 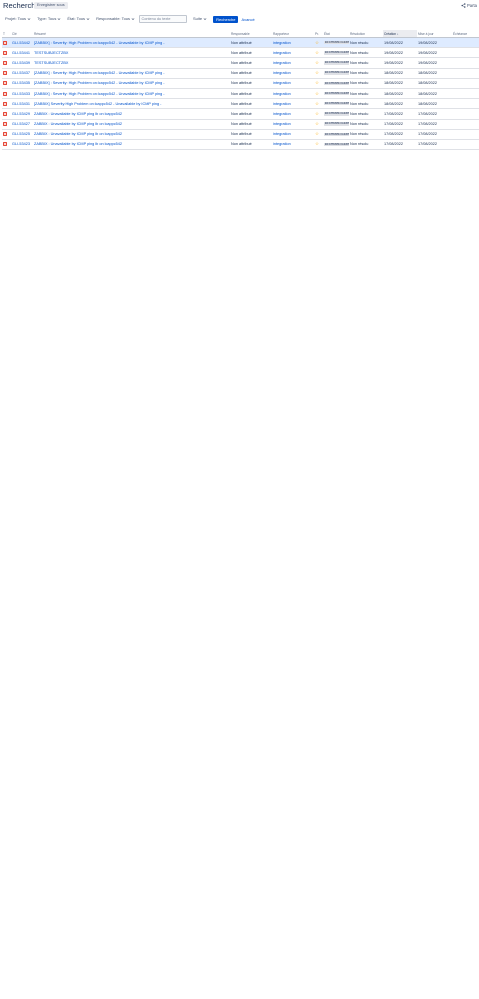 I want to click on issue-key-link: GLI-53441, so click(x=21, y=53).